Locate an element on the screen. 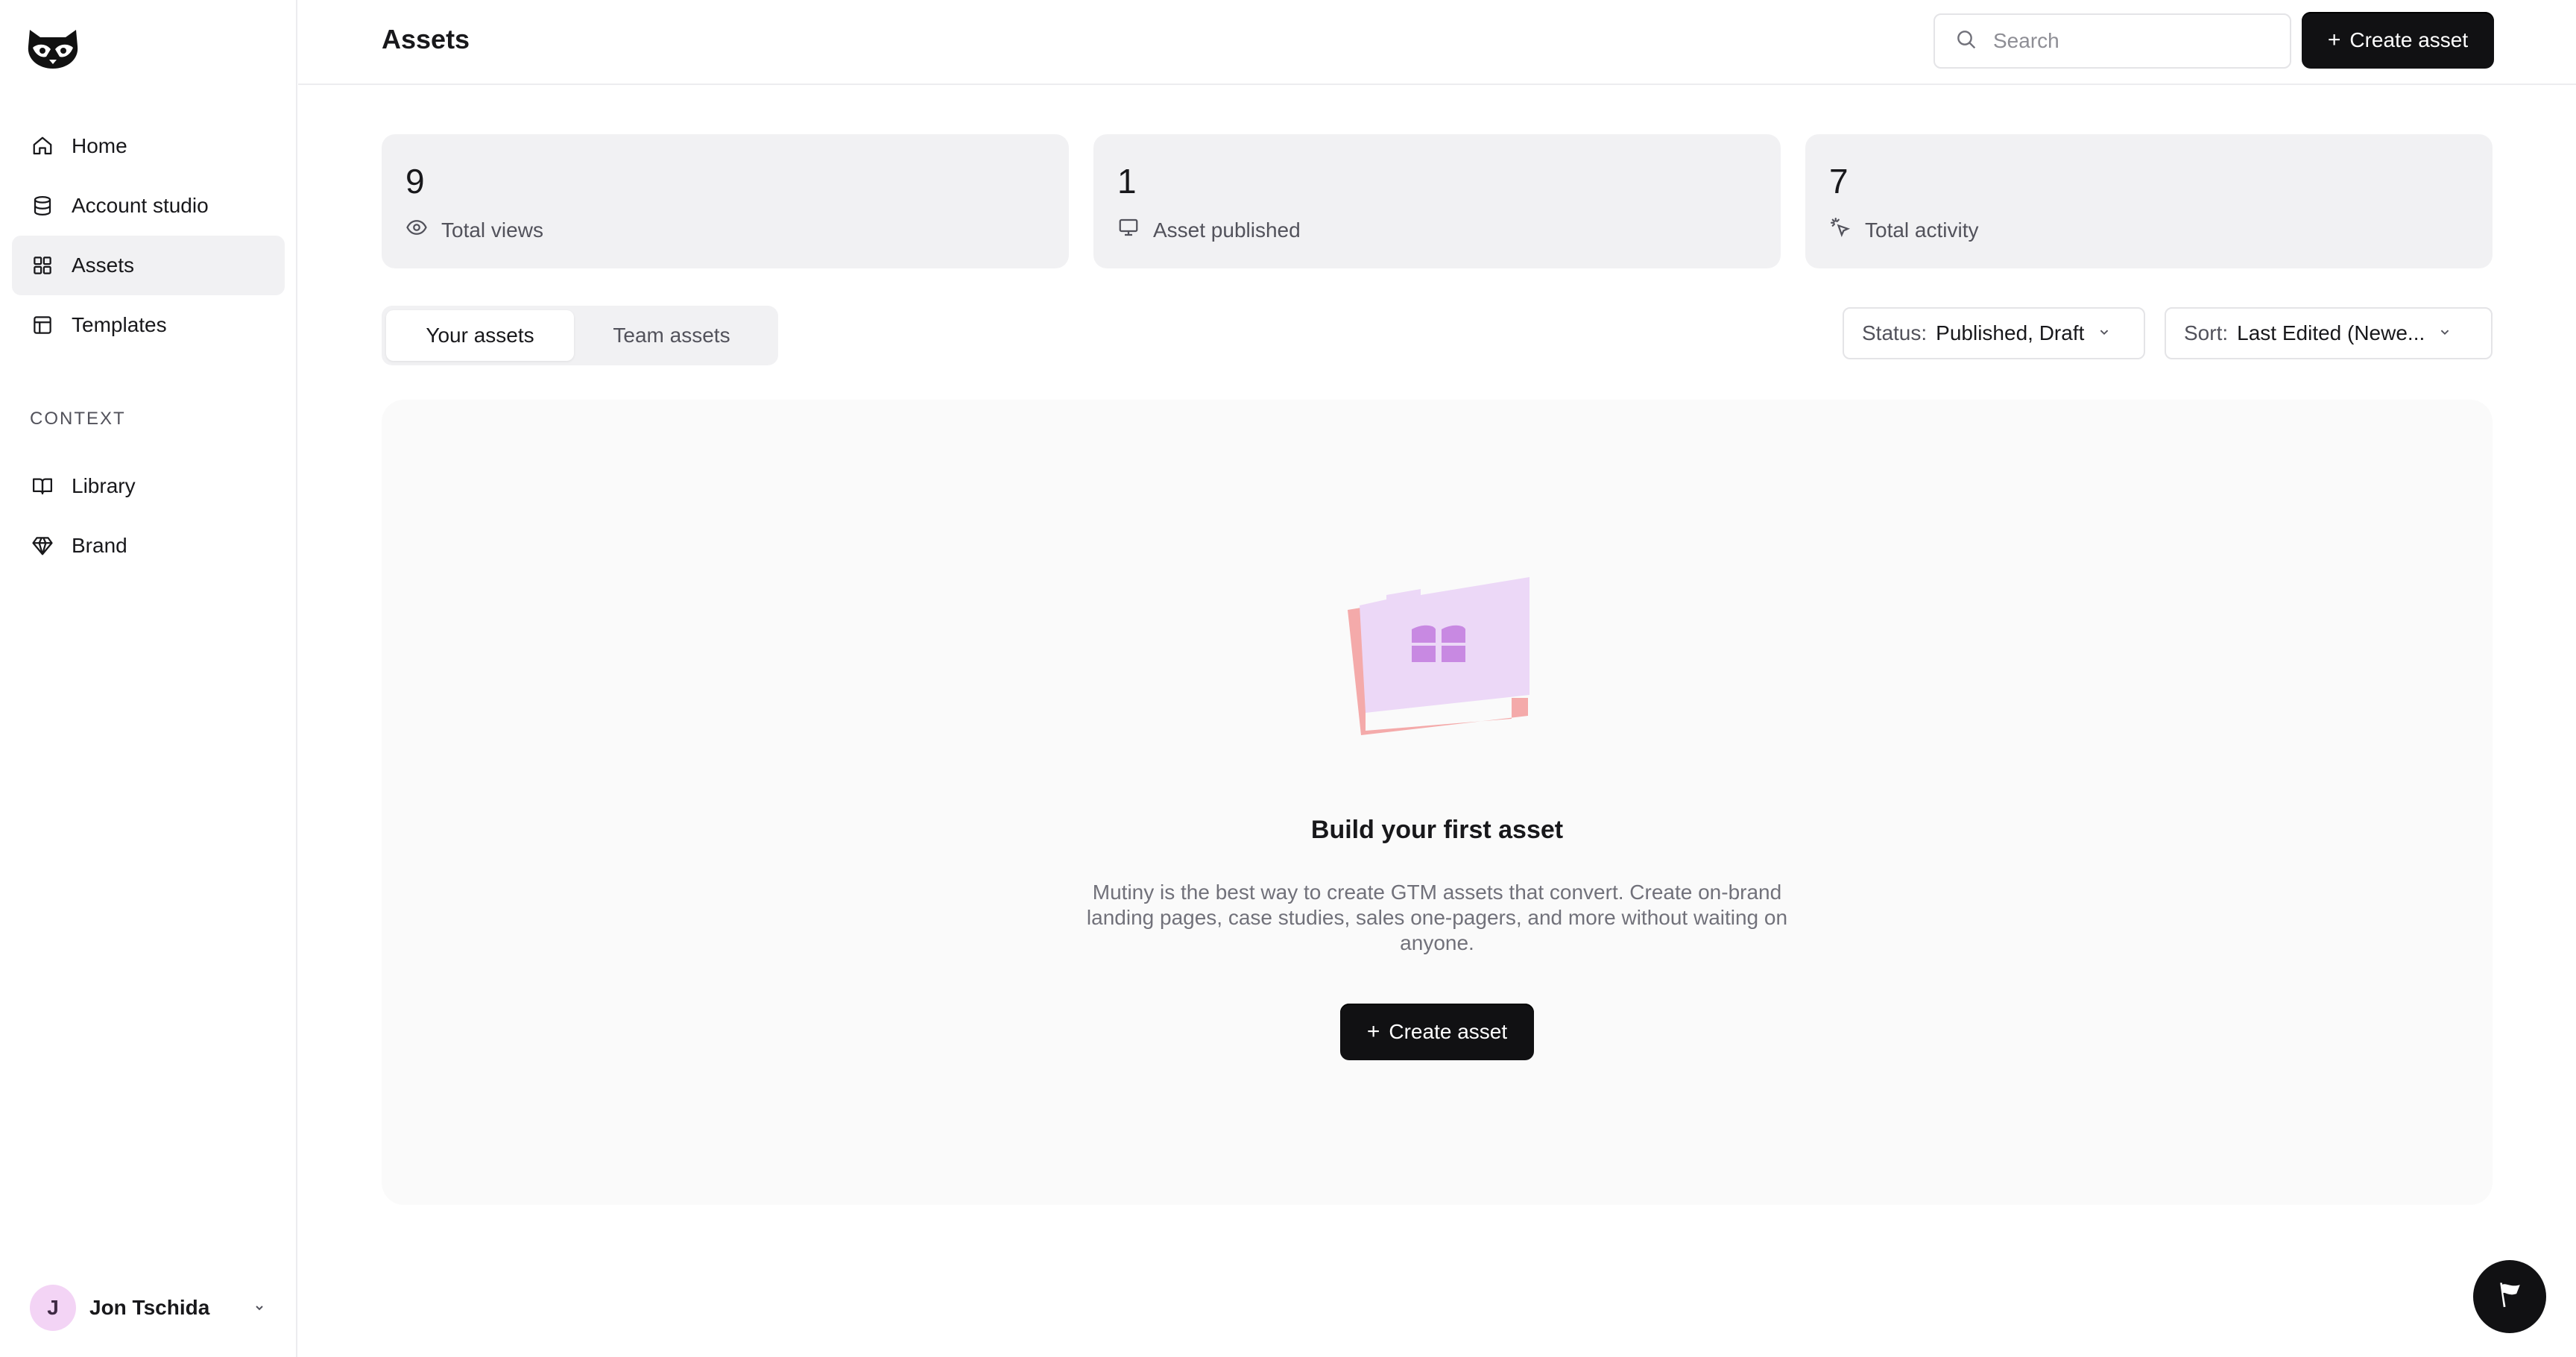 The height and width of the screenshot is (1357, 2576). gem-icon is located at coordinates (42, 545).